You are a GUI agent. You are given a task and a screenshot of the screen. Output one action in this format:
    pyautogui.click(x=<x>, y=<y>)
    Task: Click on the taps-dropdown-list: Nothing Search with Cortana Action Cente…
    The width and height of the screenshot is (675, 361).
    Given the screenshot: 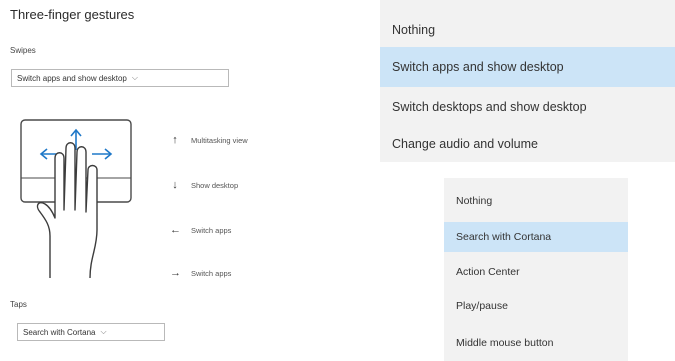 What is the action you would take?
    pyautogui.click(x=536, y=269)
    